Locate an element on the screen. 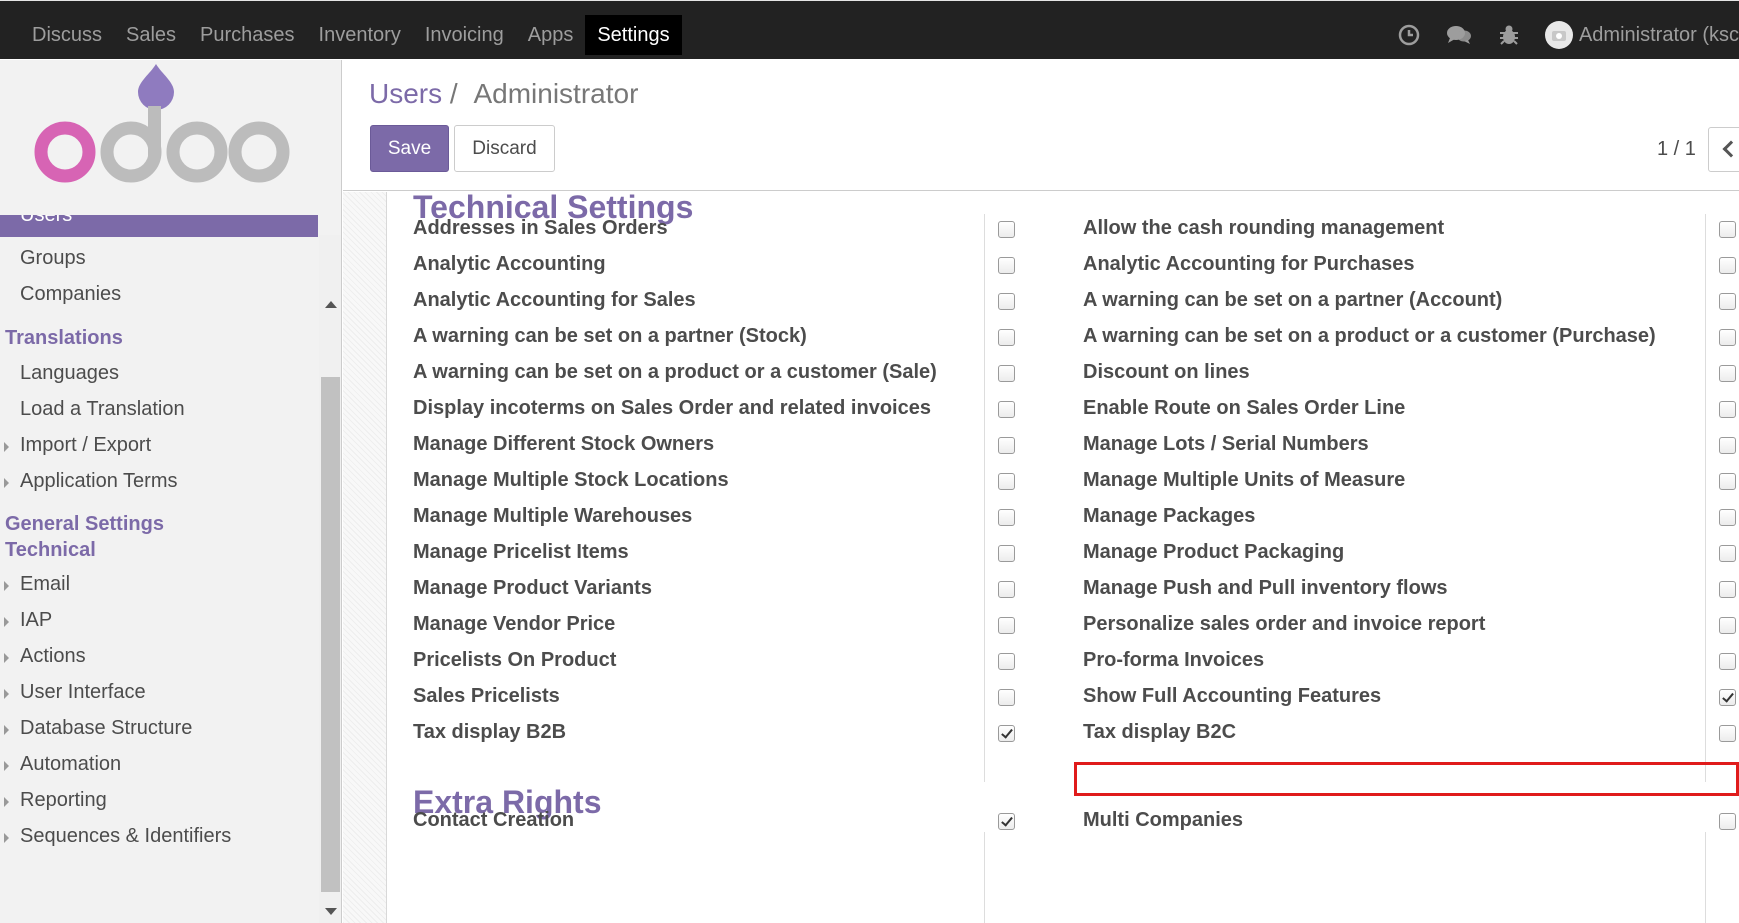 The width and height of the screenshot is (1739, 923). sidebar-item-reporting: Reporting is located at coordinates (55, 800).